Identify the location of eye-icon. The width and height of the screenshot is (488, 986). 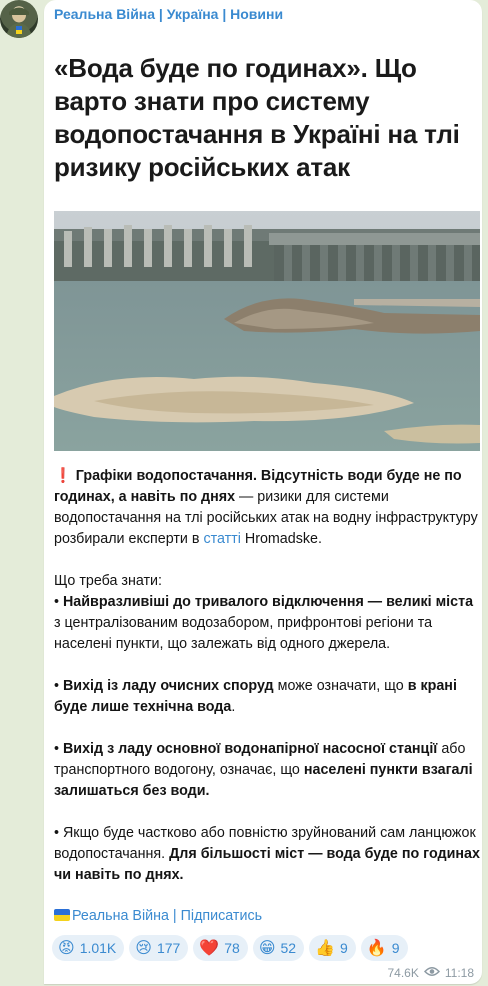
(431, 973).